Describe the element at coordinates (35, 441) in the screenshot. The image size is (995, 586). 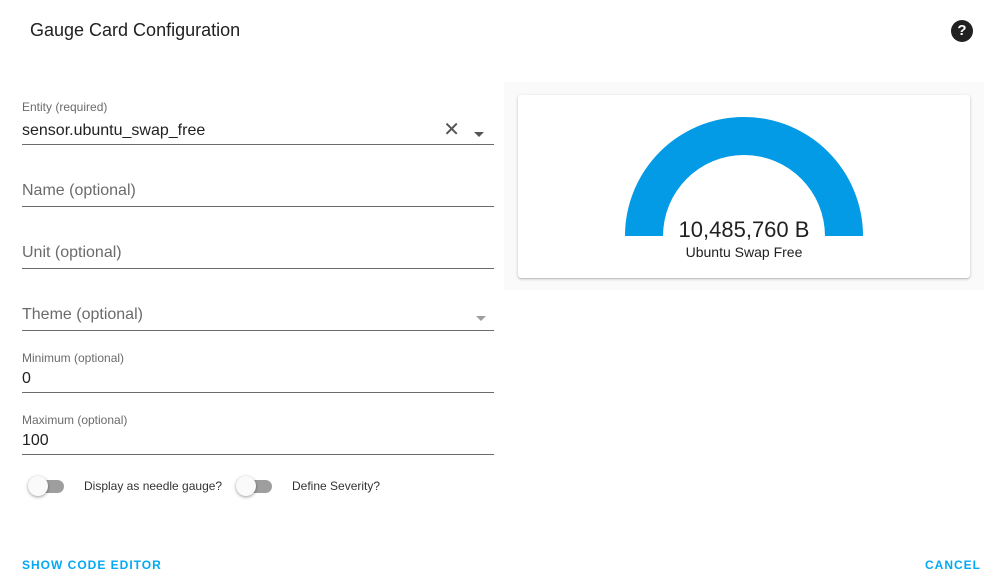
I see `maximum-value: 100` at that location.